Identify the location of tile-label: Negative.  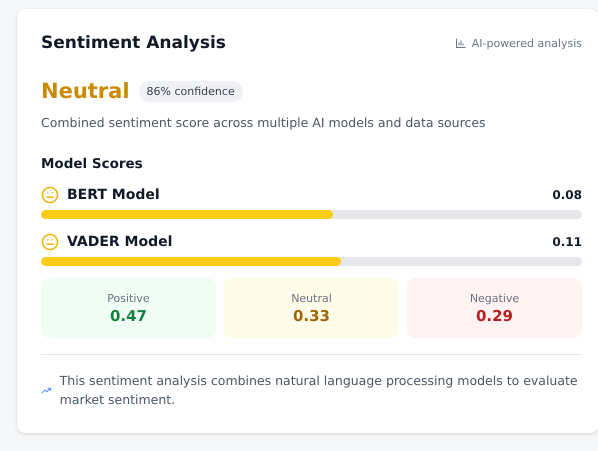
(495, 298).